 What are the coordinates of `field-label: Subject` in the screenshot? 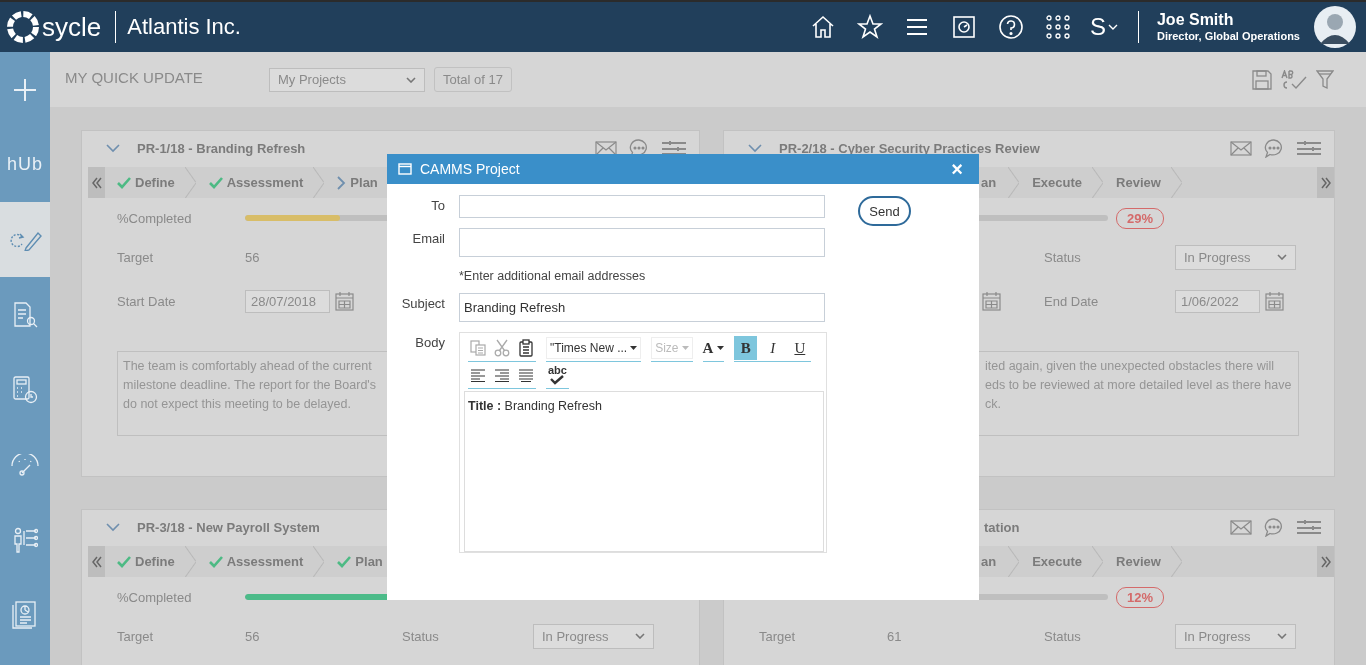 It's located at (422, 304).